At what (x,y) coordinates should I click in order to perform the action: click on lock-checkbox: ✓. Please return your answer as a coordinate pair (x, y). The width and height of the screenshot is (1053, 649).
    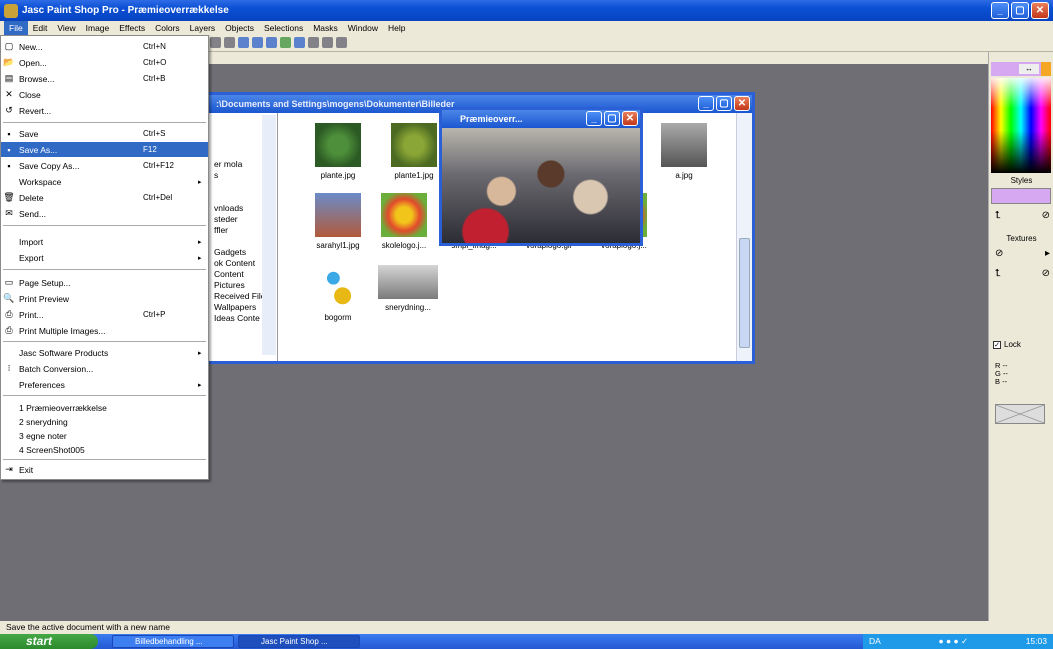
    Looking at the image, I should click on (997, 344).